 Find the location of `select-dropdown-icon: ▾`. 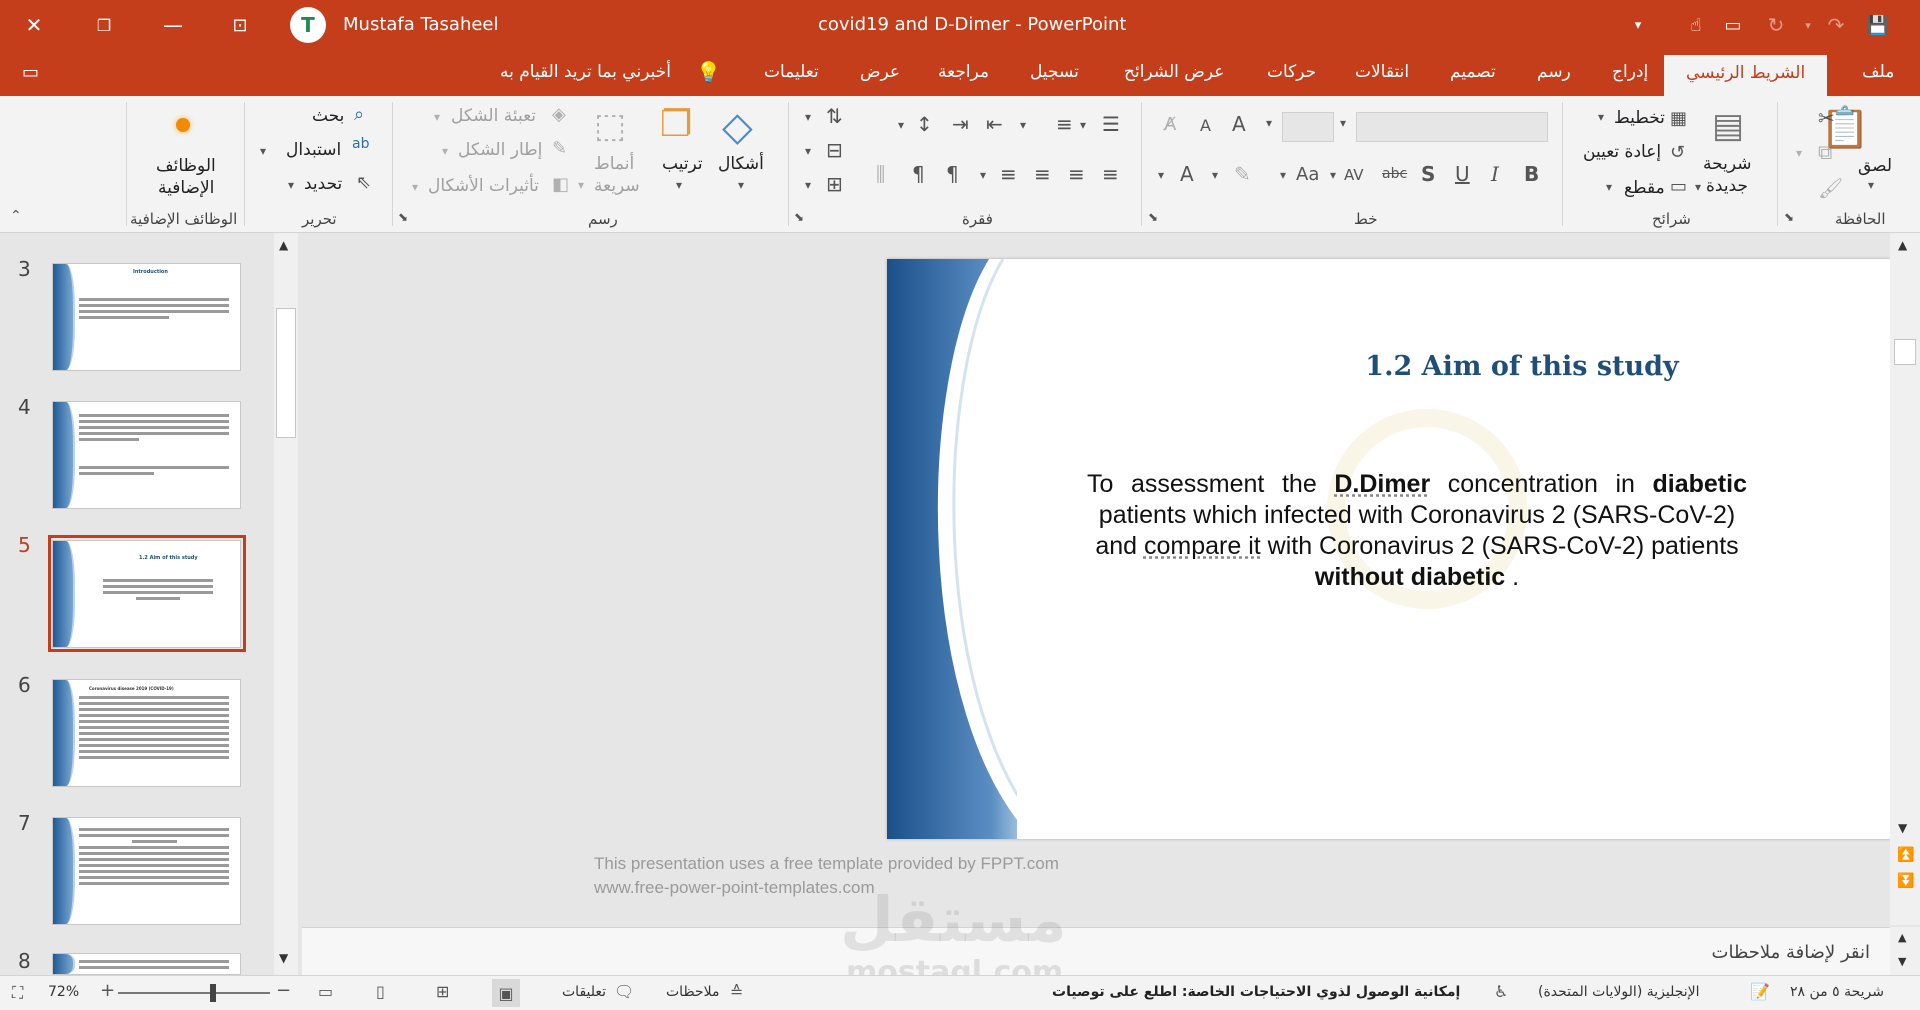

select-dropdown-icon: ▾ is located at coordinates (291, 185).